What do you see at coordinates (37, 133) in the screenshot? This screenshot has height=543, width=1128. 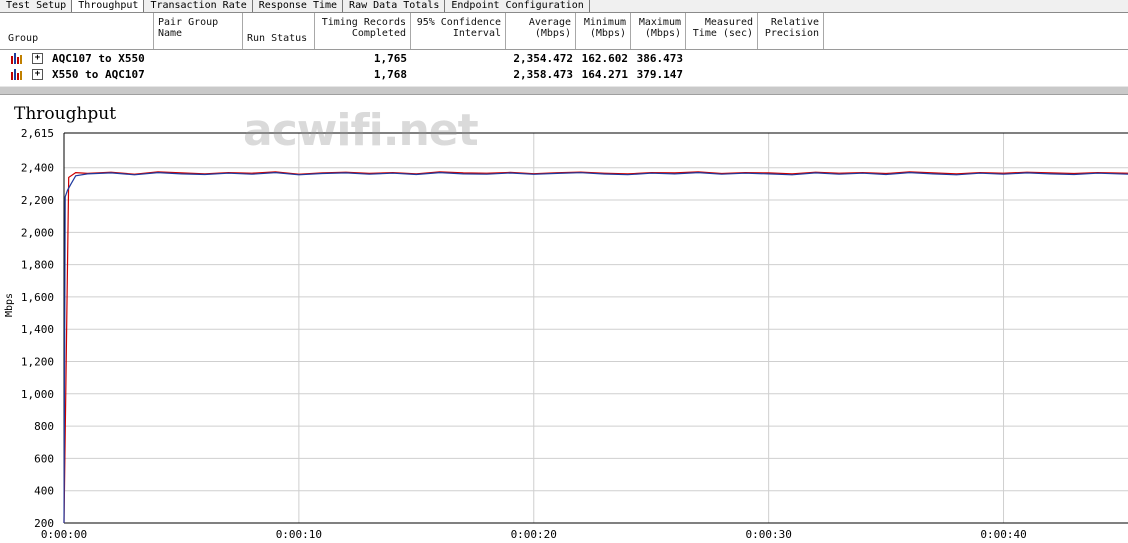 I see `y-tick-label: 2,615` at bounding box center [37, 133].